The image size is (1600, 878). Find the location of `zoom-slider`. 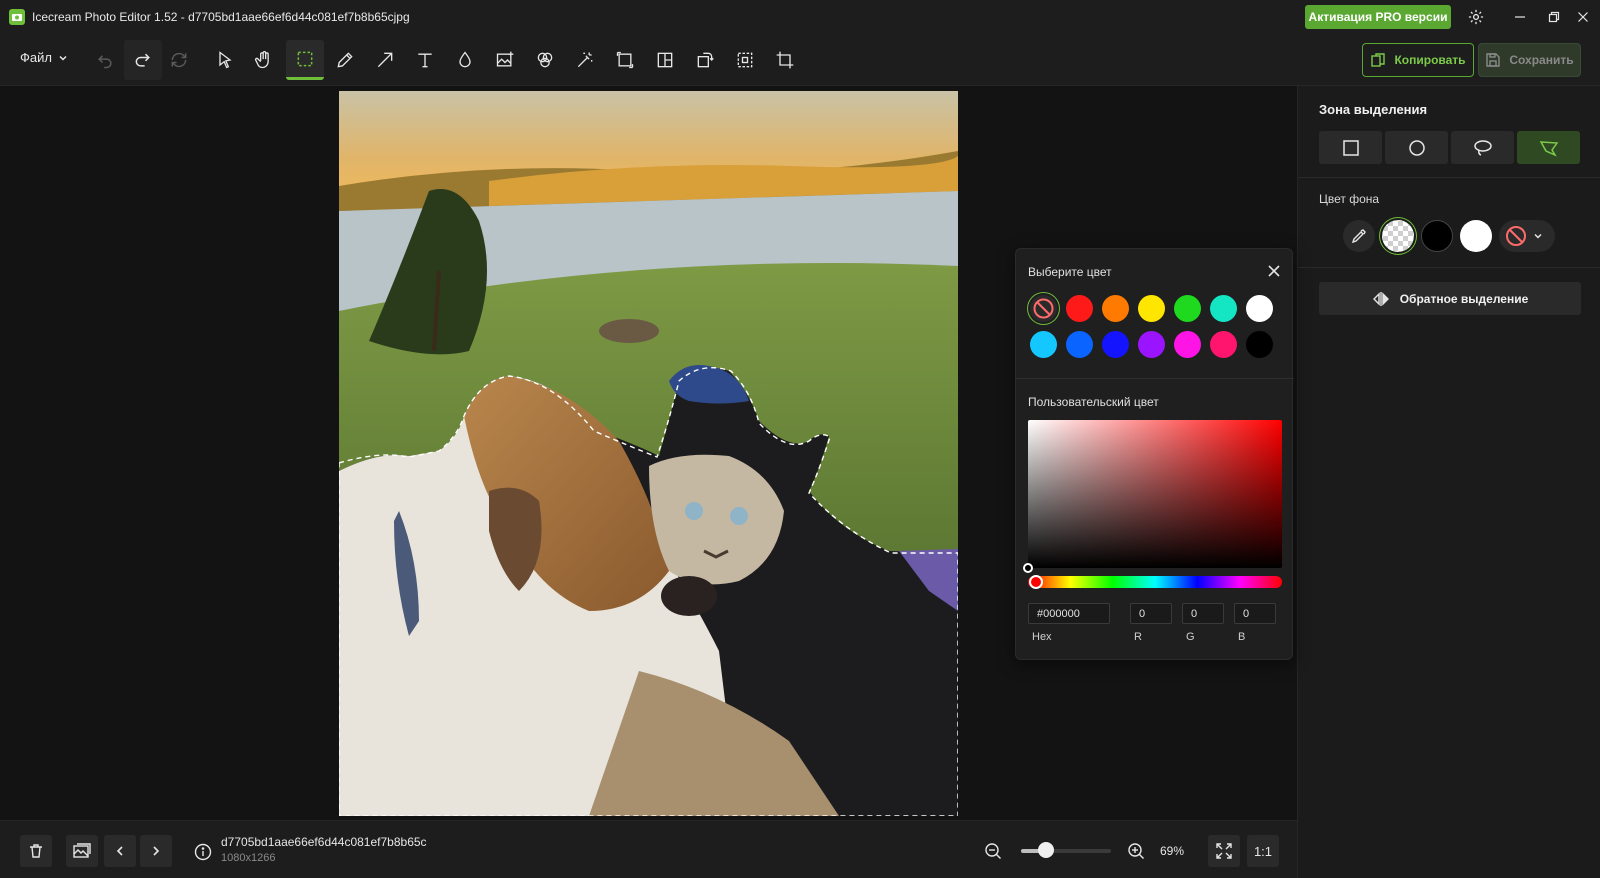

zoom-slider is located at coordinates (1066, 851).